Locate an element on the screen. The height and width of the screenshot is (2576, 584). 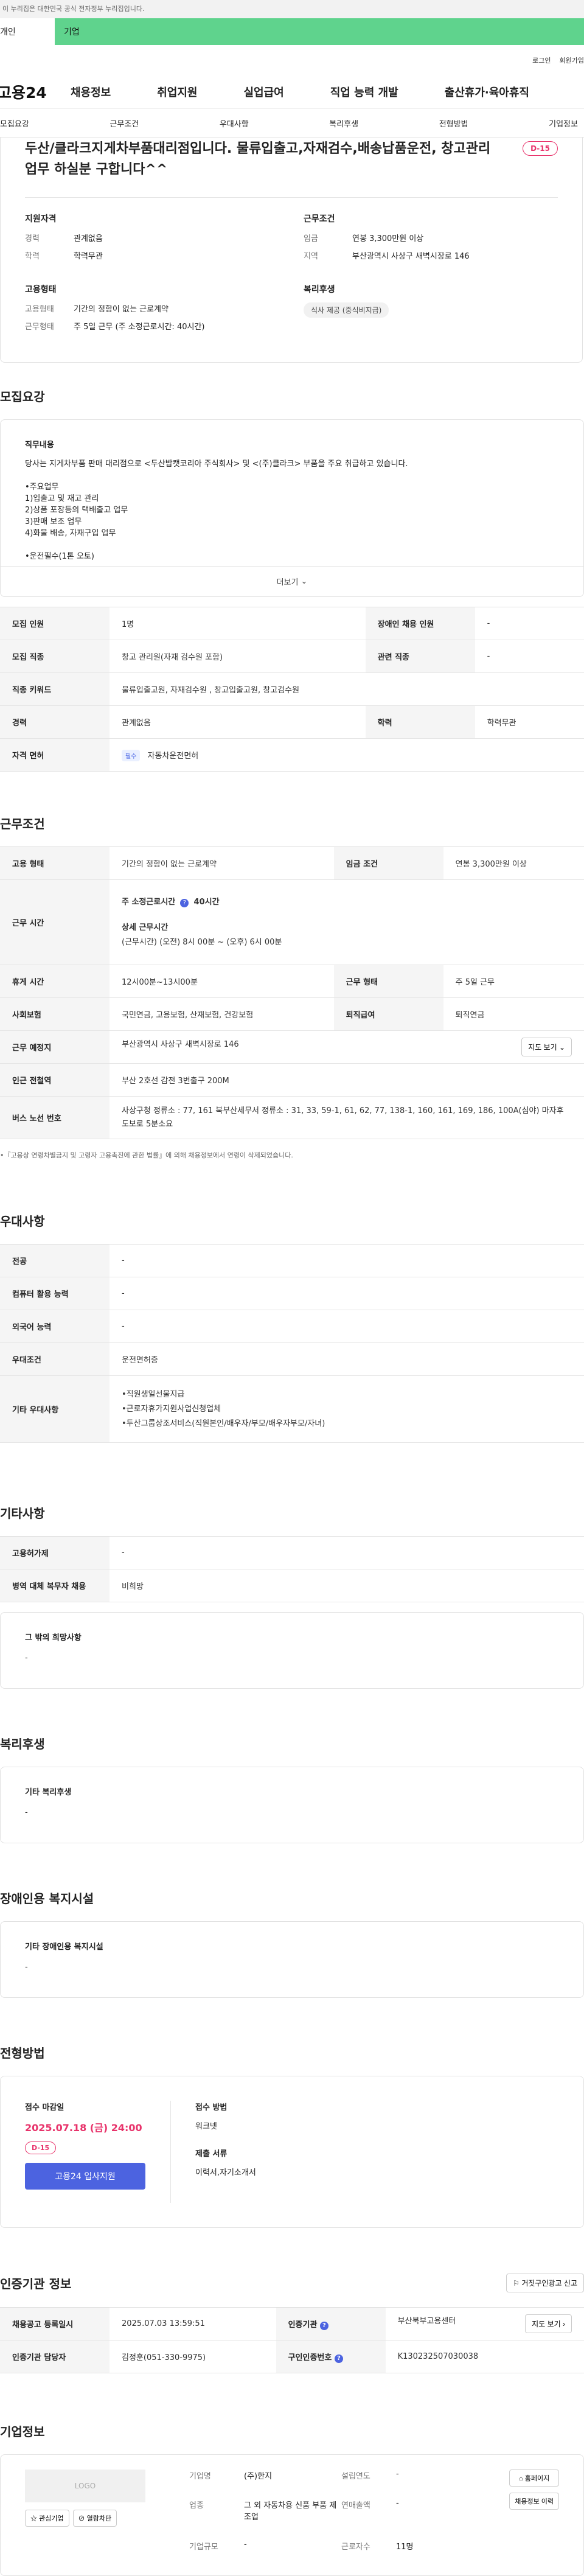
more-button: 더보기 ⌄ is located at coordinates (292, 581).